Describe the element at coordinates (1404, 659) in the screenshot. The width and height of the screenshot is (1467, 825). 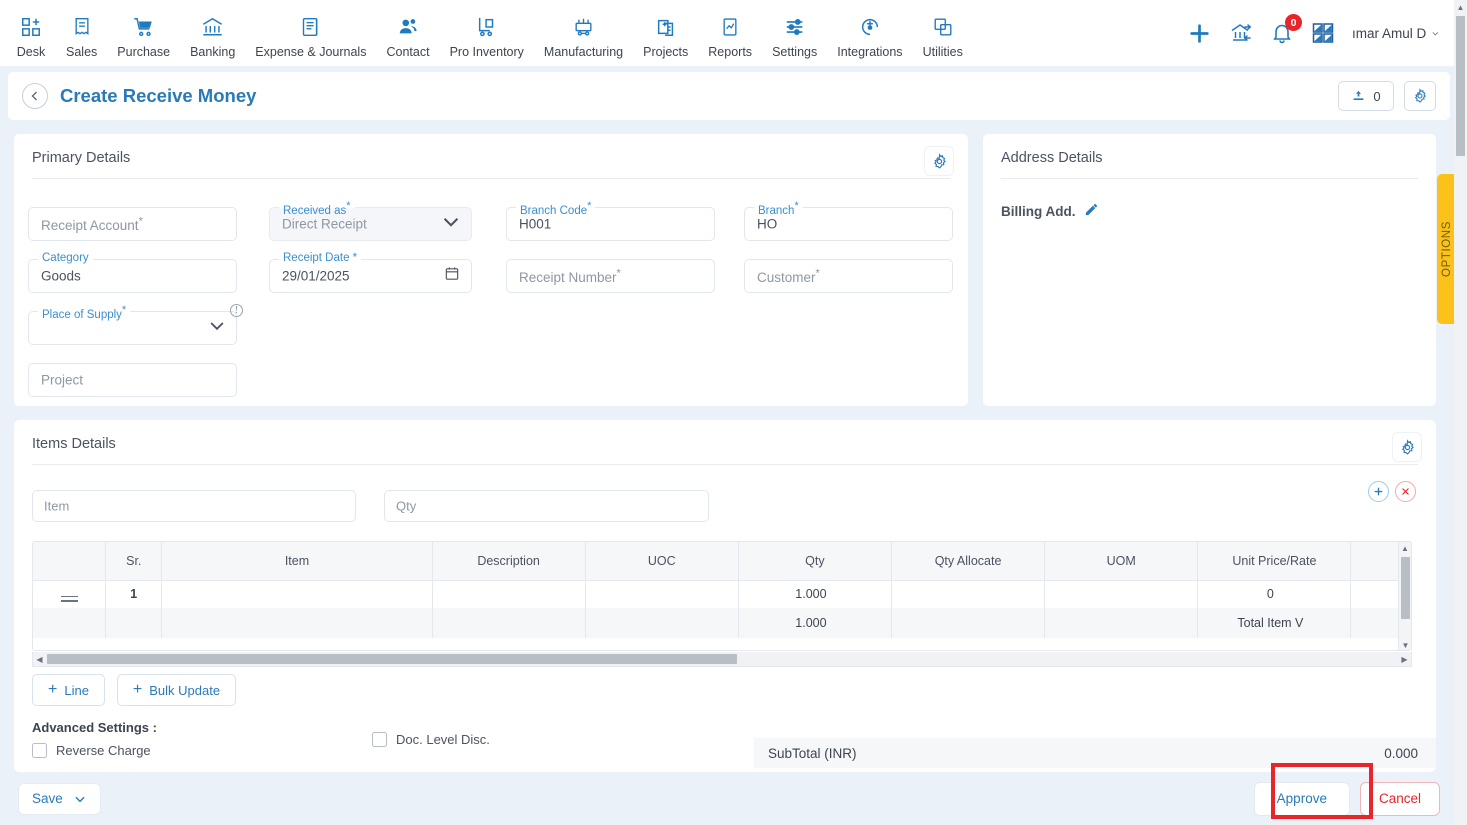
I see `scroll-right-arrow: ▶` at that location.